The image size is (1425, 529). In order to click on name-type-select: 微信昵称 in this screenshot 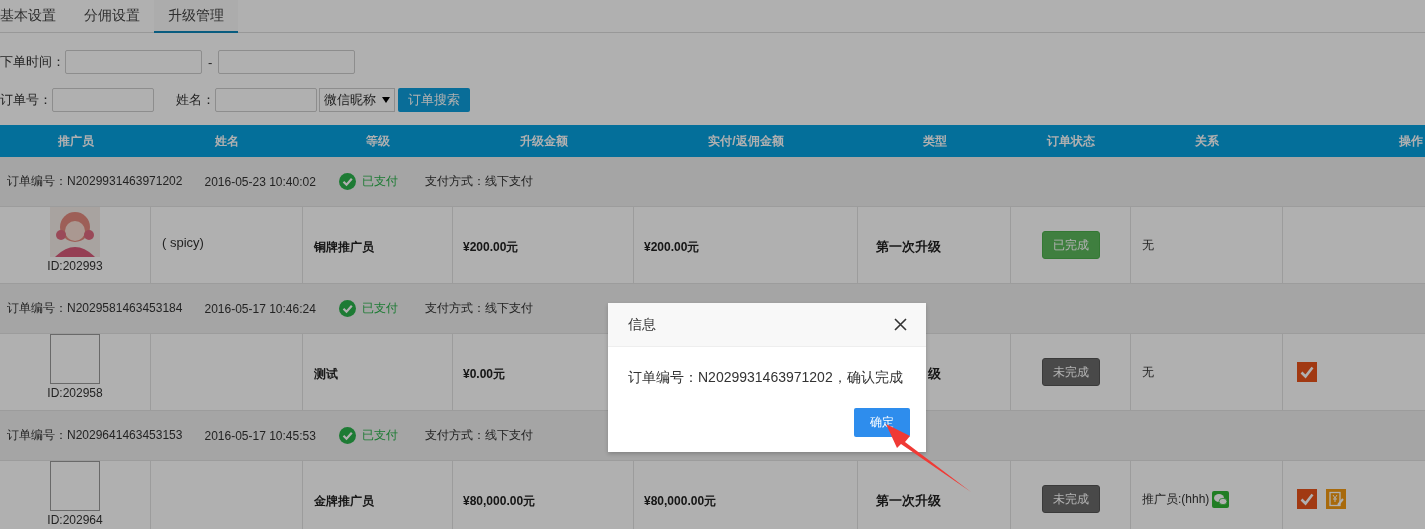, I will do `click(357, 100)`.